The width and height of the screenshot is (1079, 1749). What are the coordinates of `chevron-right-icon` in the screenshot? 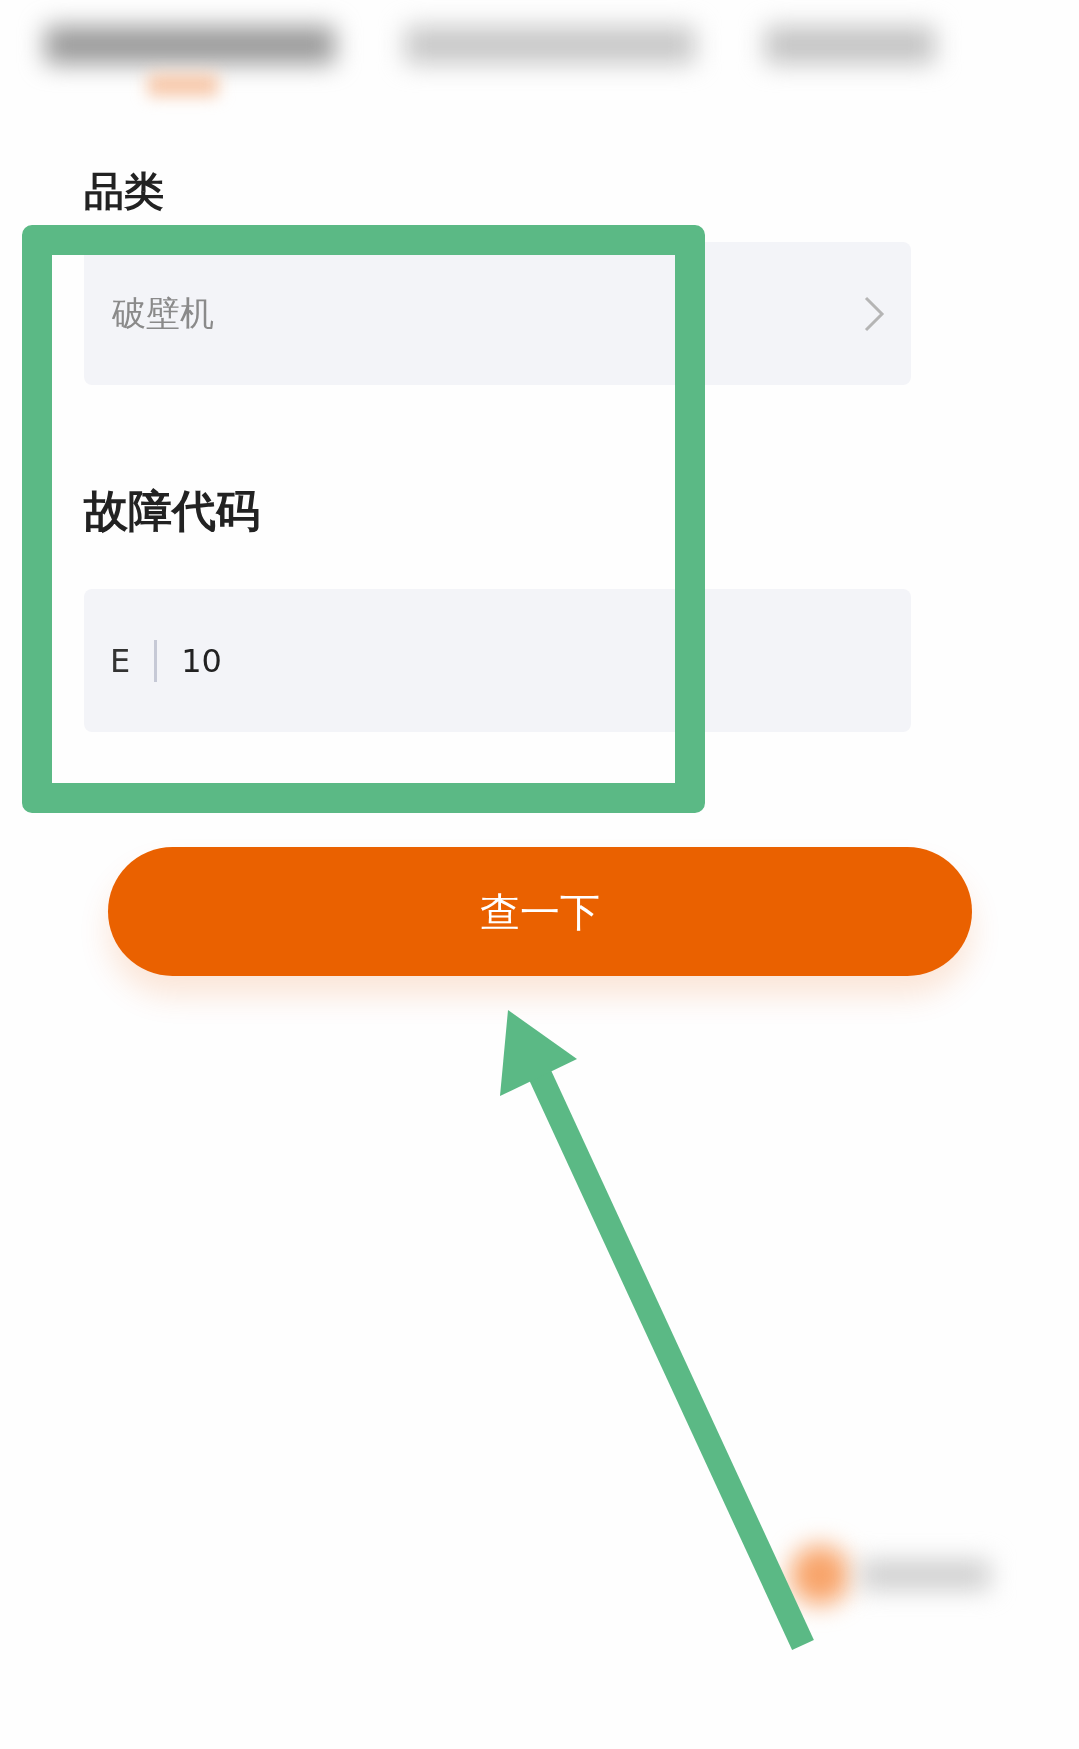 It's located at (874, 313).